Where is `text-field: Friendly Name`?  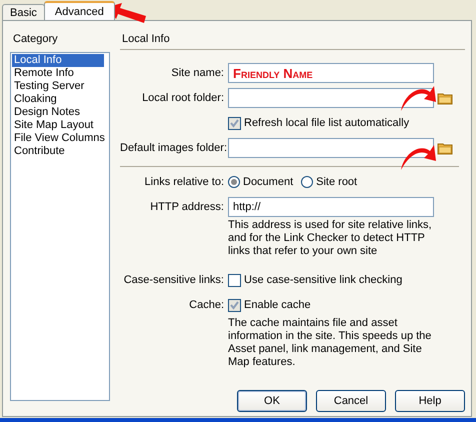
text-field: Friendly Name is located at coordinates (331, 73).